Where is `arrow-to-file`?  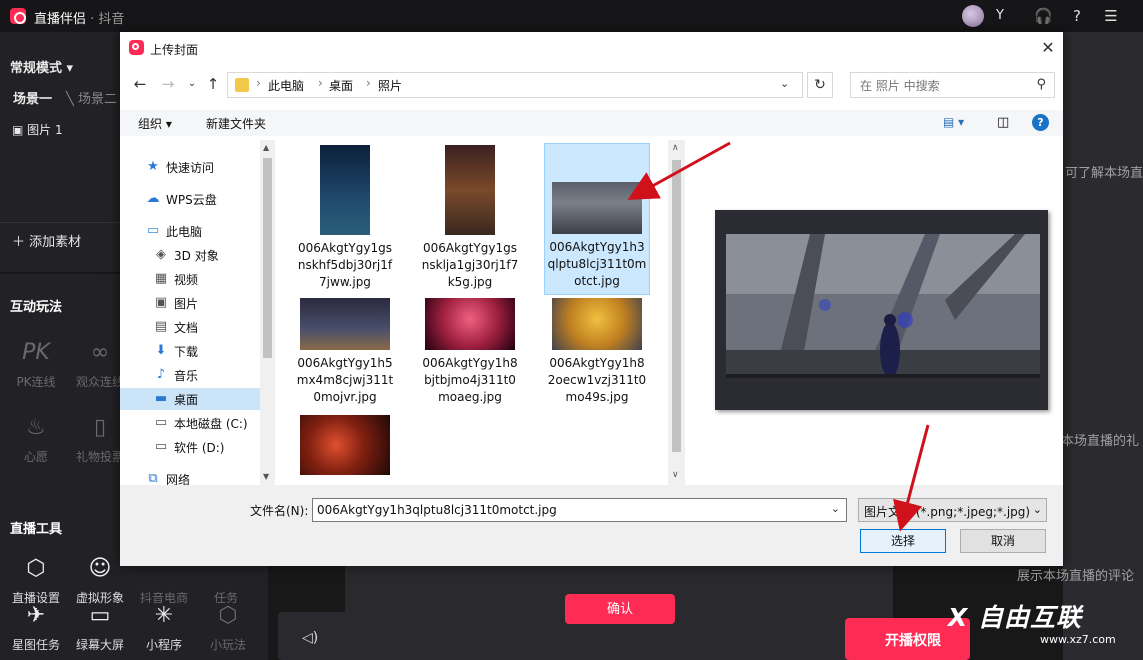 arrow-to-file is located at coordinates (679, 170).